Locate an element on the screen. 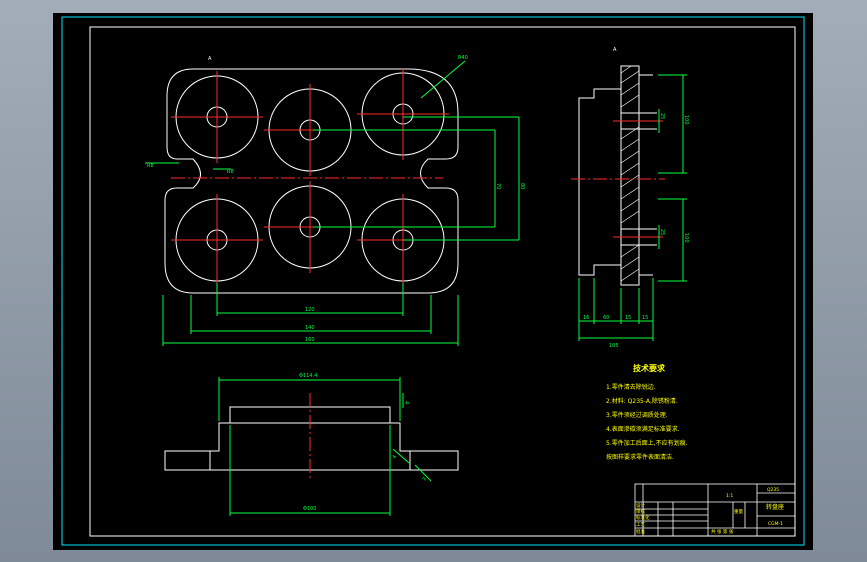  dim-left-r: R8 is located at coordinates (150, 166).